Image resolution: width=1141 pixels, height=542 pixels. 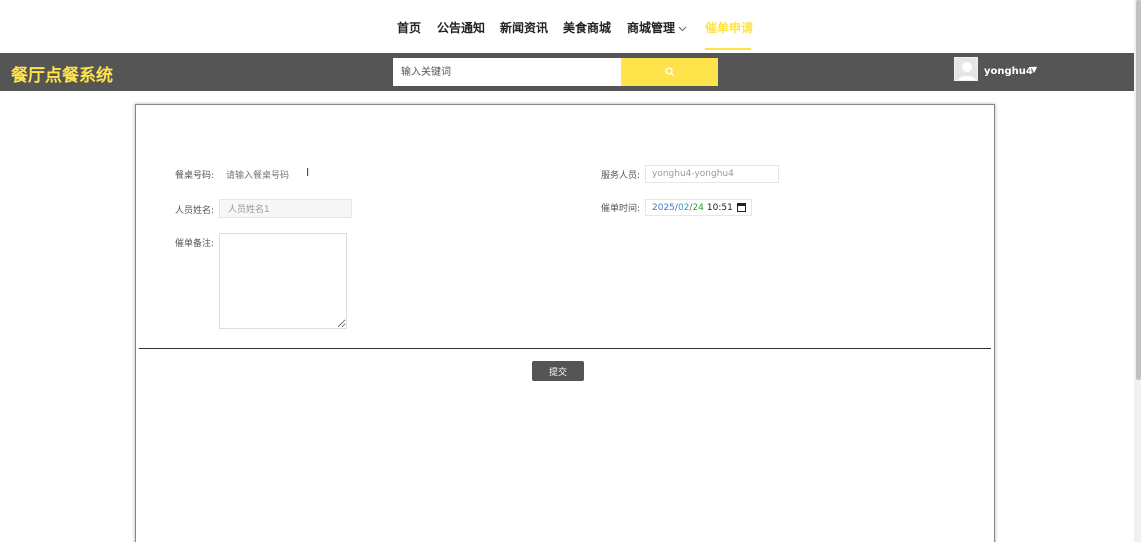 I want to click on table-no-input, so click(x=286, y=176).